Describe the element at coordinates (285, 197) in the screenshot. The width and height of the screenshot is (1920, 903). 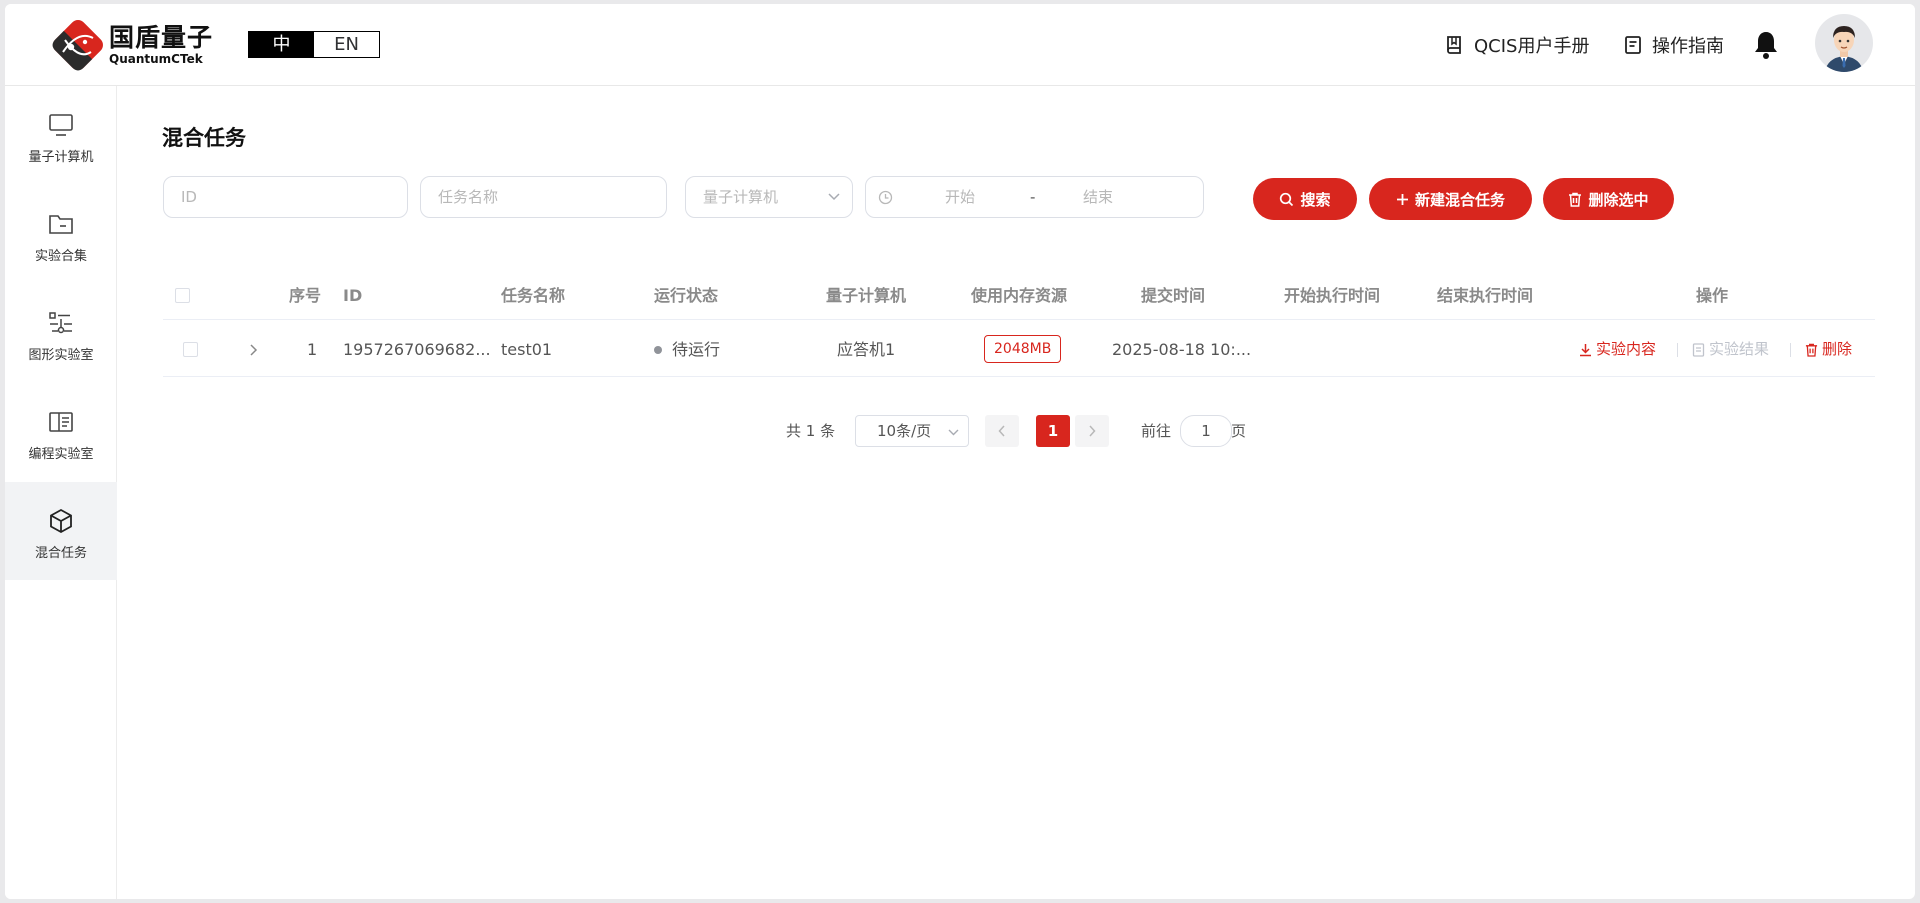
I see `id-filter-input: ID` at that location.